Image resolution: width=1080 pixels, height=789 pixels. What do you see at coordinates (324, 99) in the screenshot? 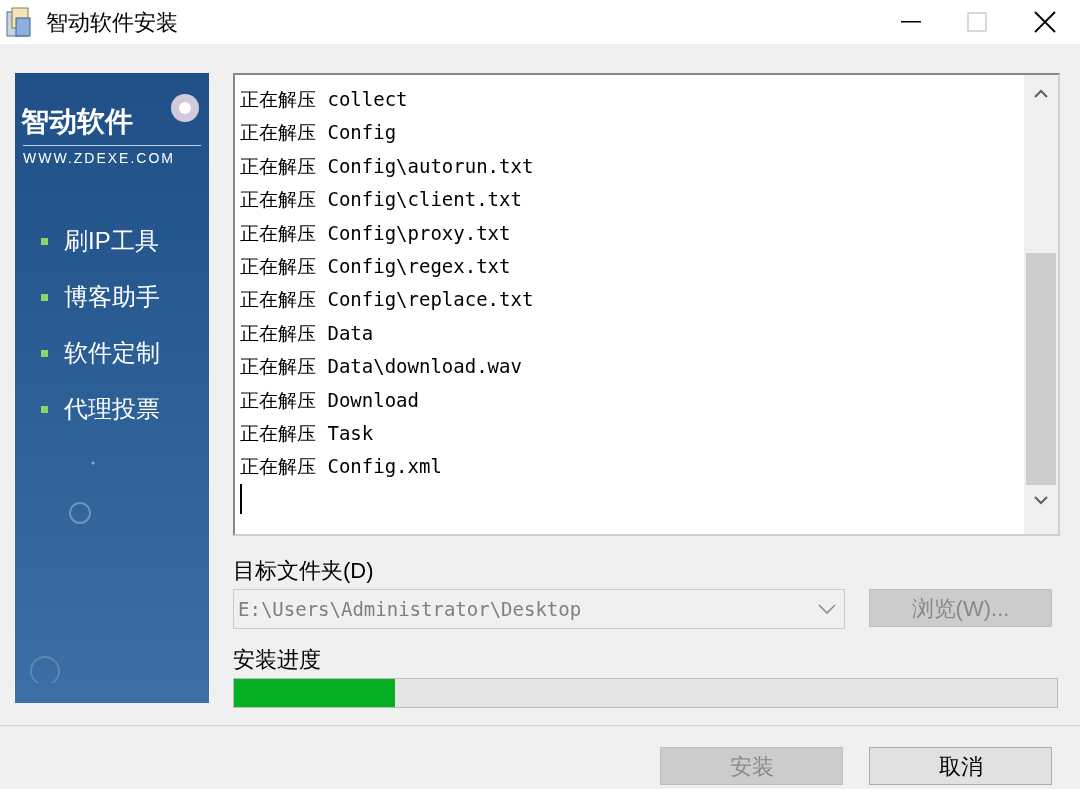
I see `log-line: 正在解压 collect` at bounding box center [324, 99].